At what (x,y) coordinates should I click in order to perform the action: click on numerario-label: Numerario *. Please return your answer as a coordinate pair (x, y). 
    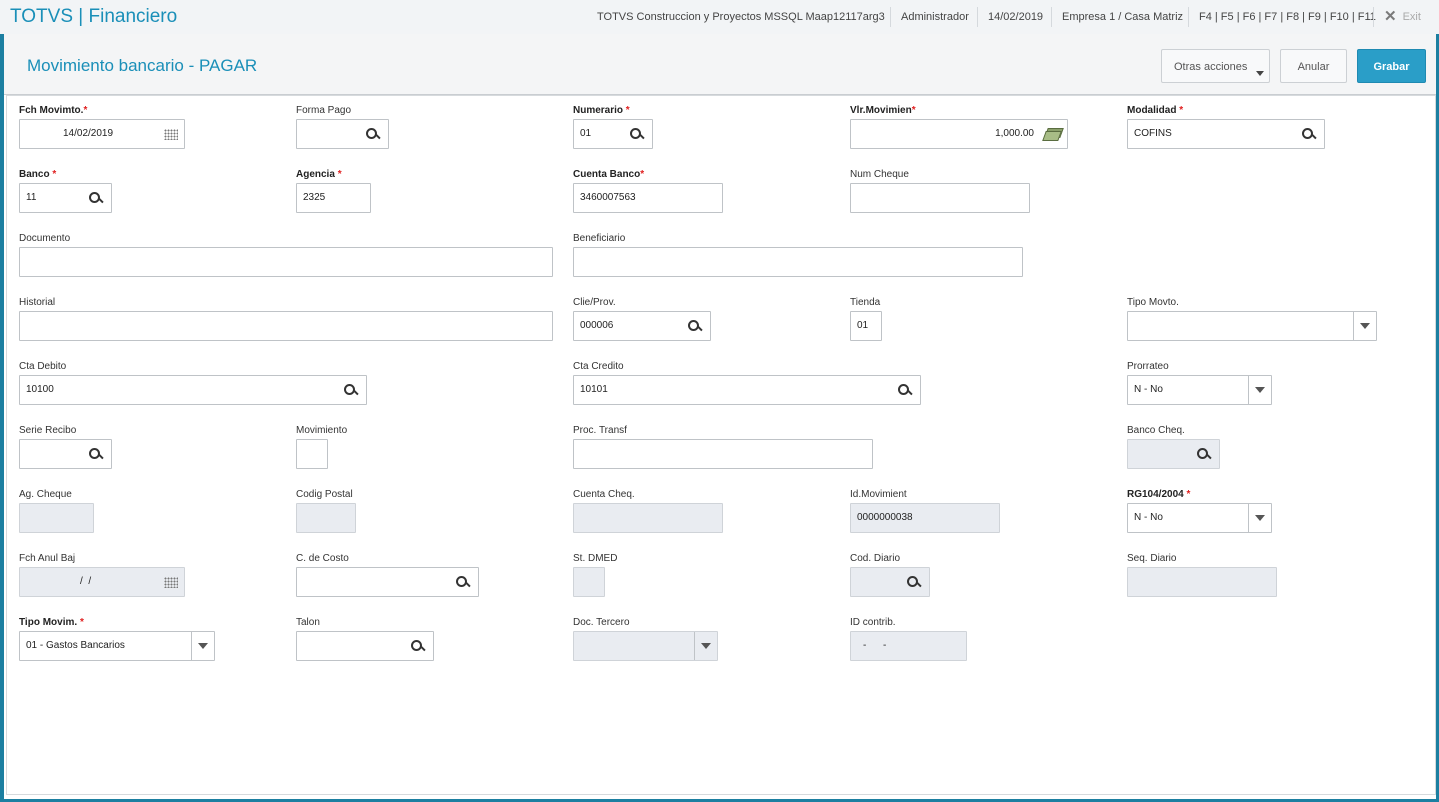
    Looking at the image, I should click on (601, 110).